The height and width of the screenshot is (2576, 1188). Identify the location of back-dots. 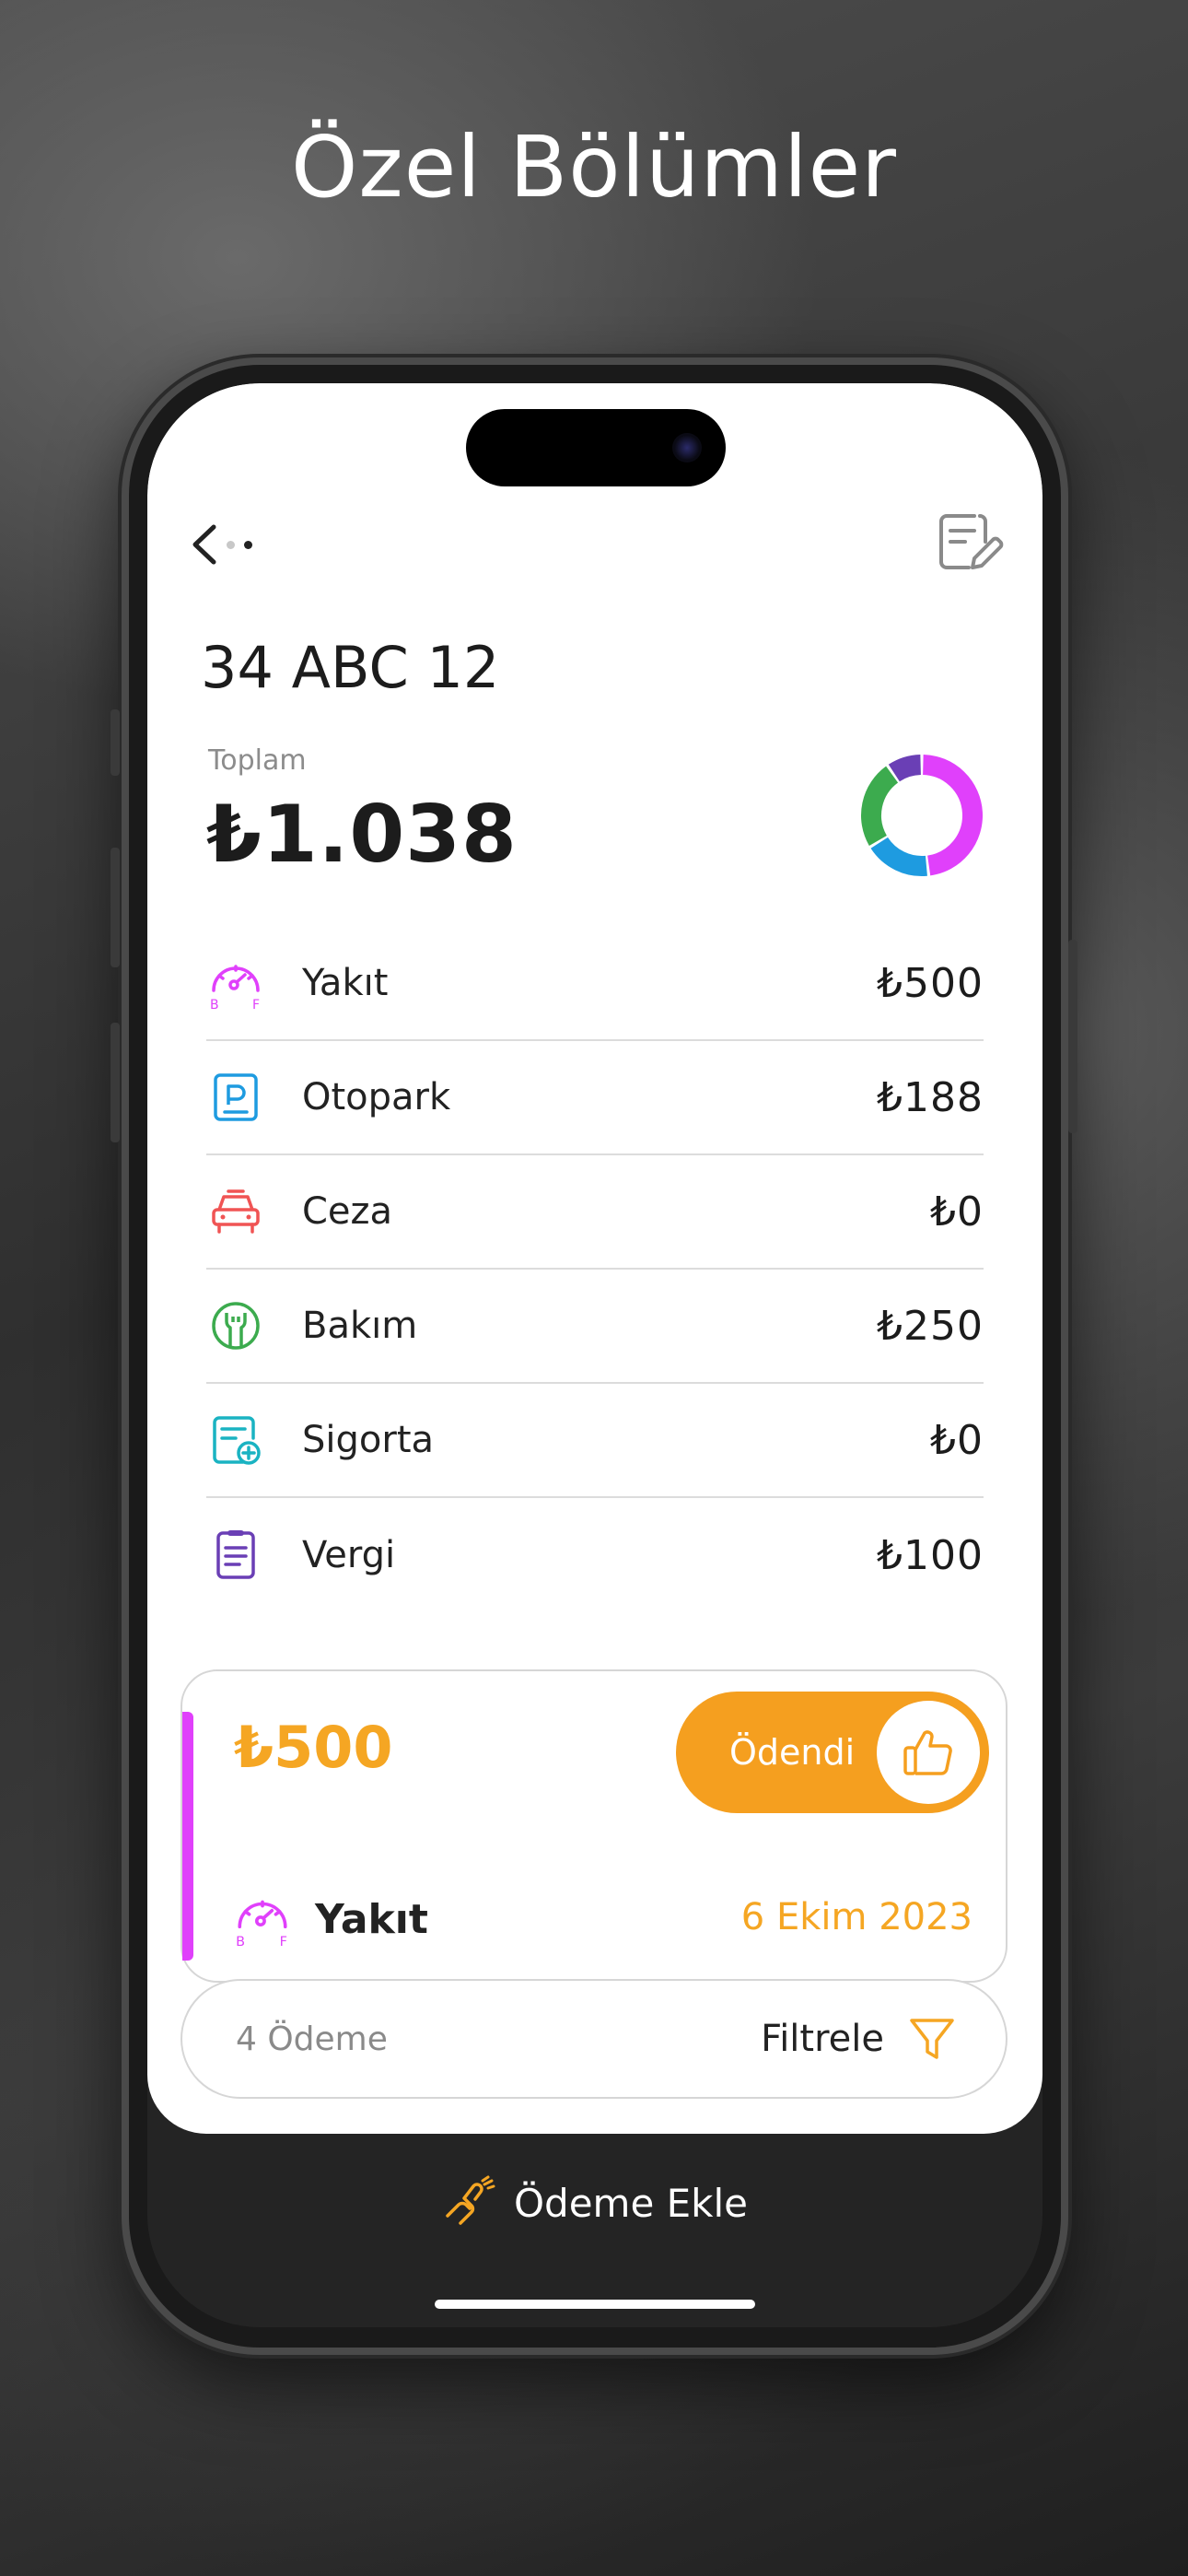
(239, 544).